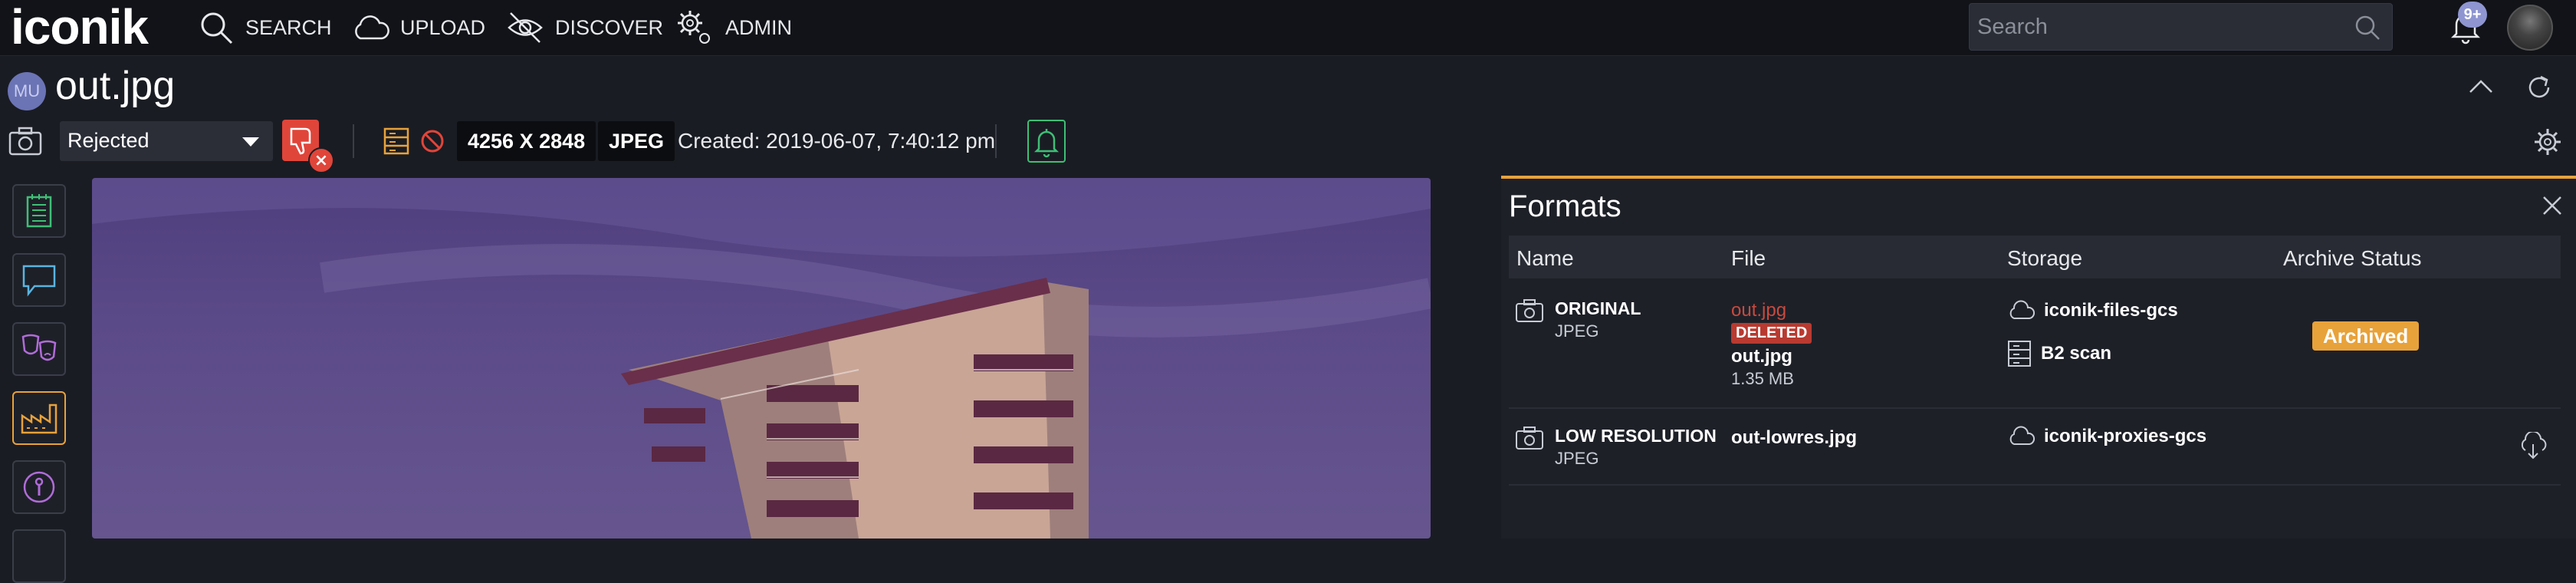 The image size is (2576, 583). What do you see at coordinates (2548, 141) in the screenshot?
I see `settings-gear-icon` at bounding box center [2548, 141].